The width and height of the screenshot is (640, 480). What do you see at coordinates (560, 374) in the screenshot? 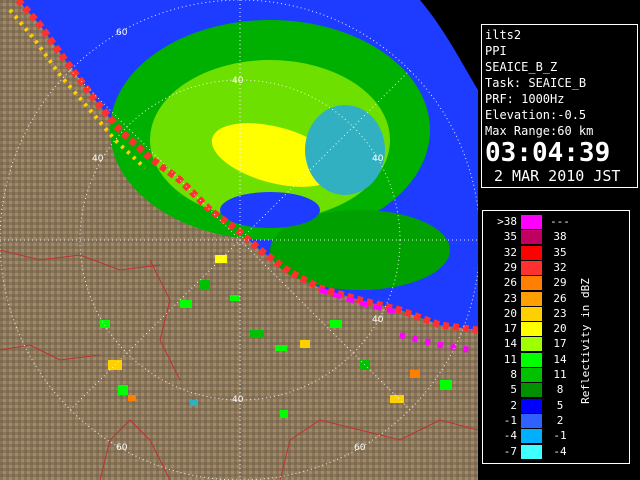
I see `legend-upper-bound: 11` at bounding box center [560, 374].